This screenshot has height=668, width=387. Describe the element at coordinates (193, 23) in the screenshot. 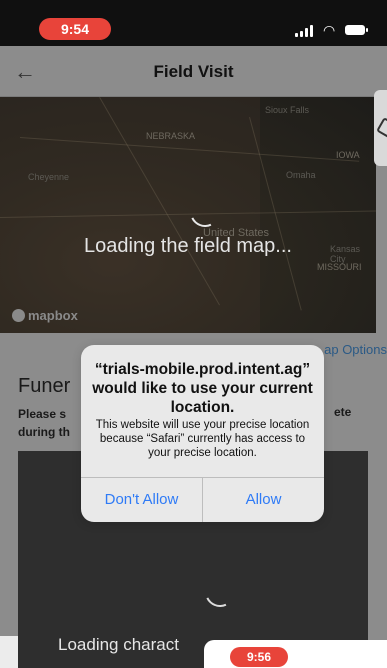

I see `status-bar: 9:54 ◠` at that location.